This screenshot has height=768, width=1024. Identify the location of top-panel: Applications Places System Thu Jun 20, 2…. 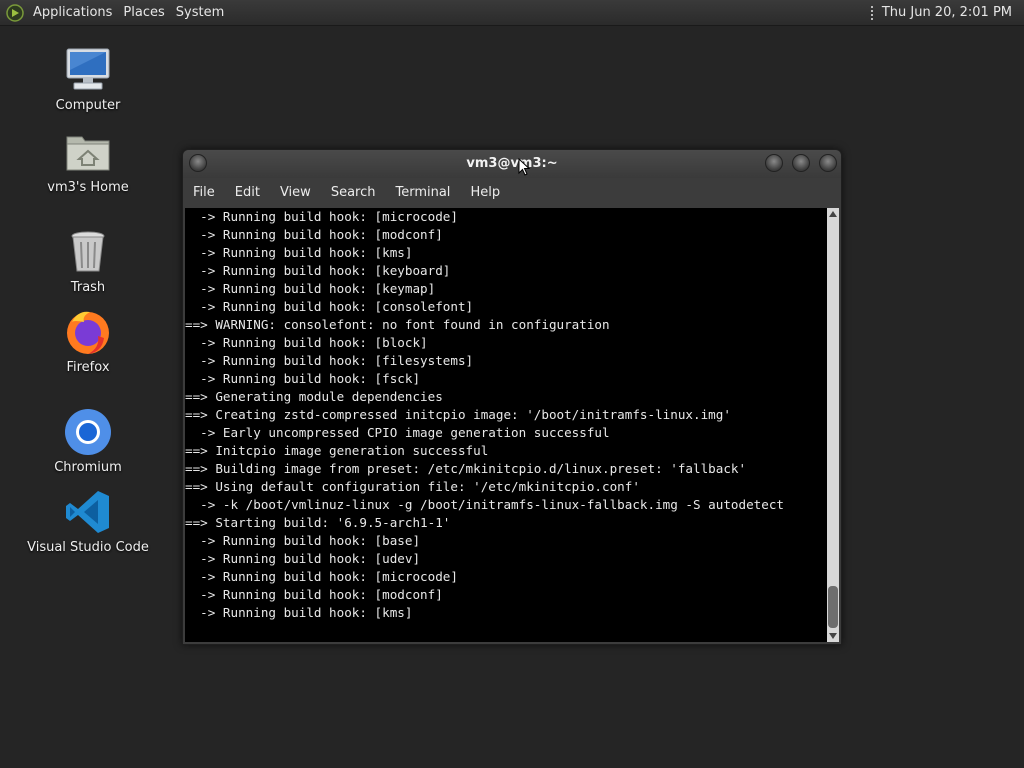
(512, 13).